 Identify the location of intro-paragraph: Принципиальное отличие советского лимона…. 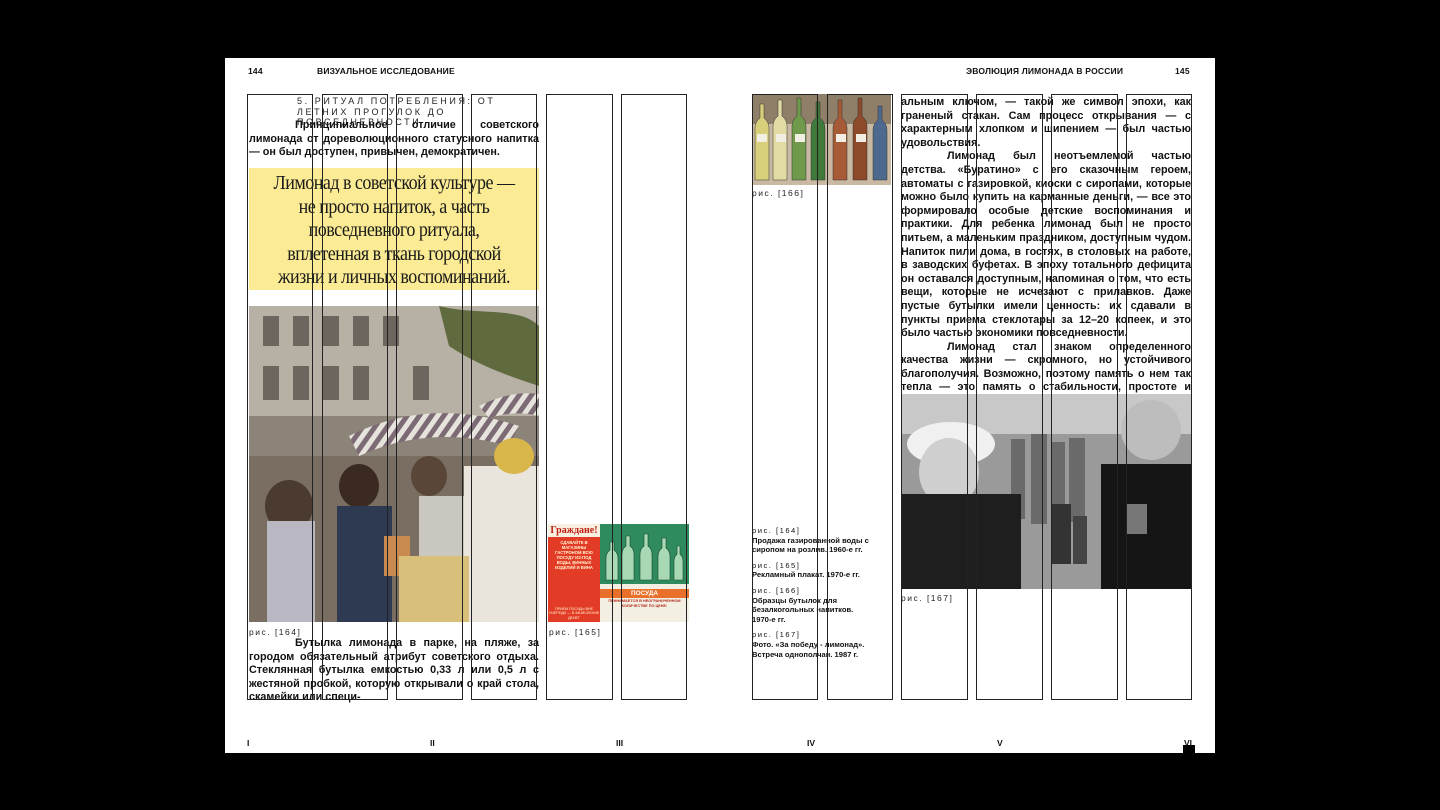
(394, 139).